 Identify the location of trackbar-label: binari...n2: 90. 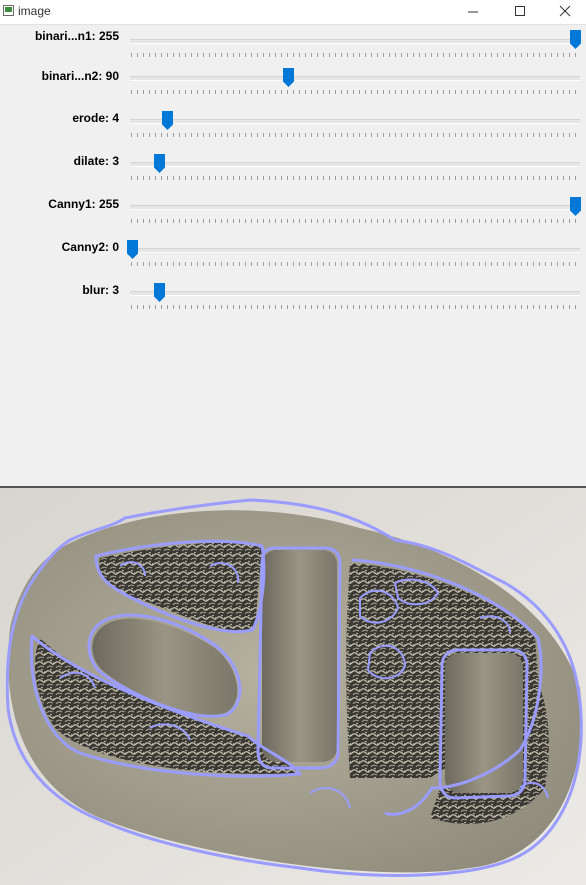
(80, 76).